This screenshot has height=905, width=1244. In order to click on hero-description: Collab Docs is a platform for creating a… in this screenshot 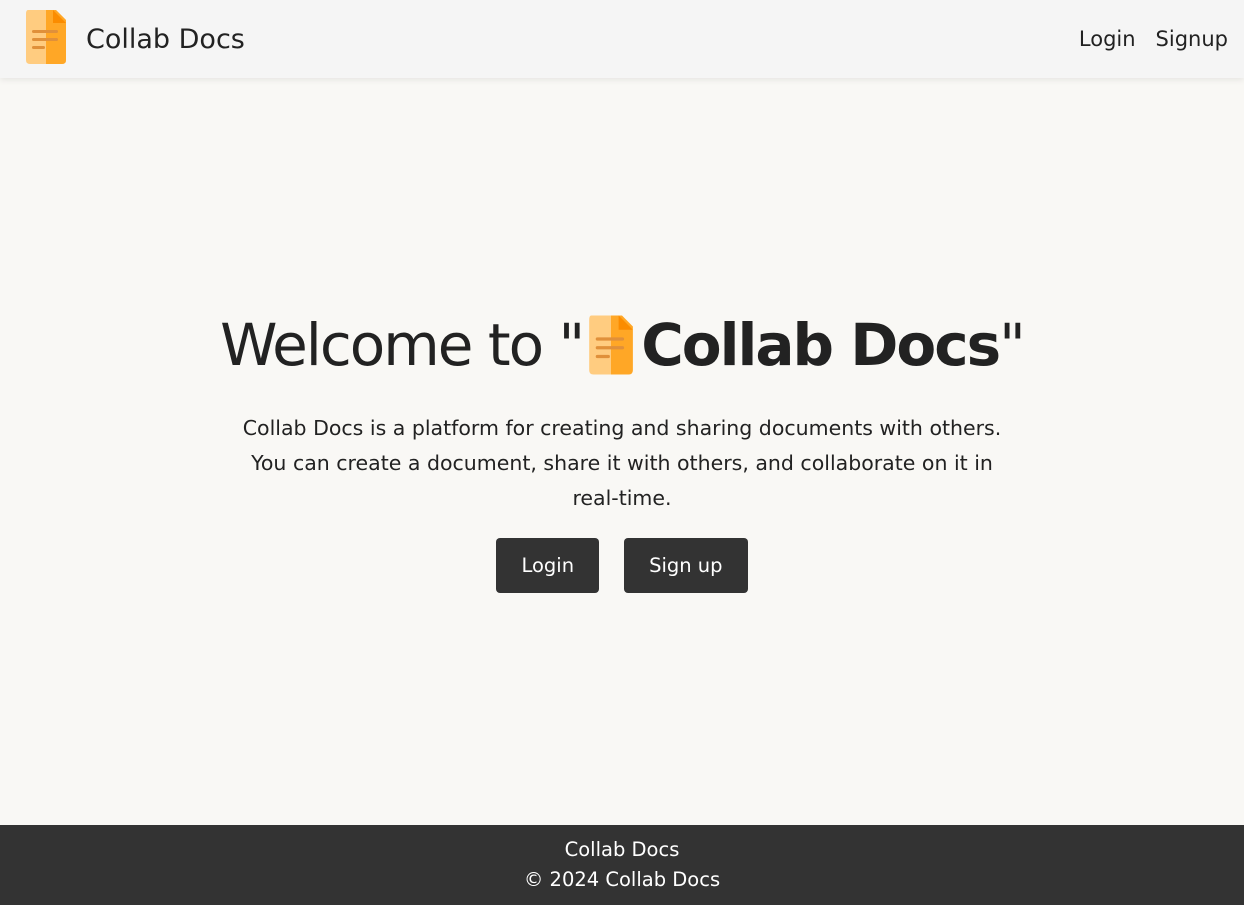, I will do `click(622, 462)`.